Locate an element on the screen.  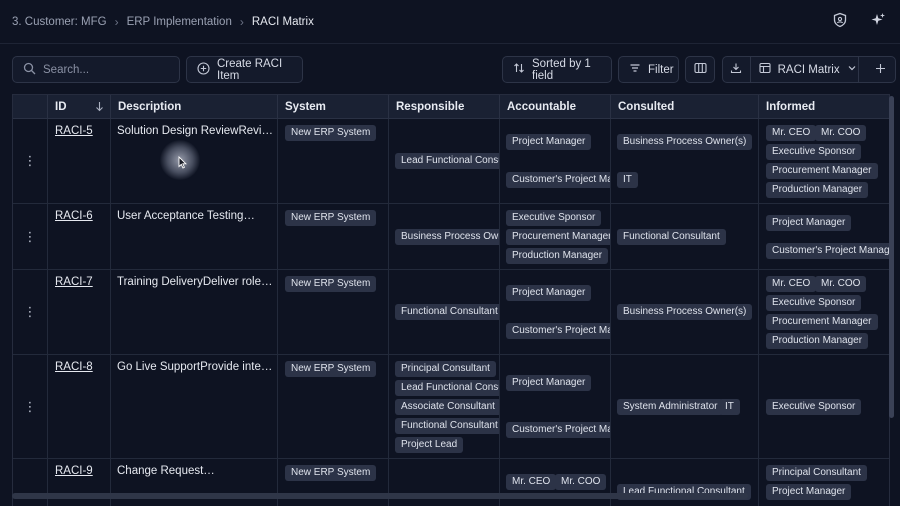
consulted-tag: System Administrator is located at coordinates (670, 407).